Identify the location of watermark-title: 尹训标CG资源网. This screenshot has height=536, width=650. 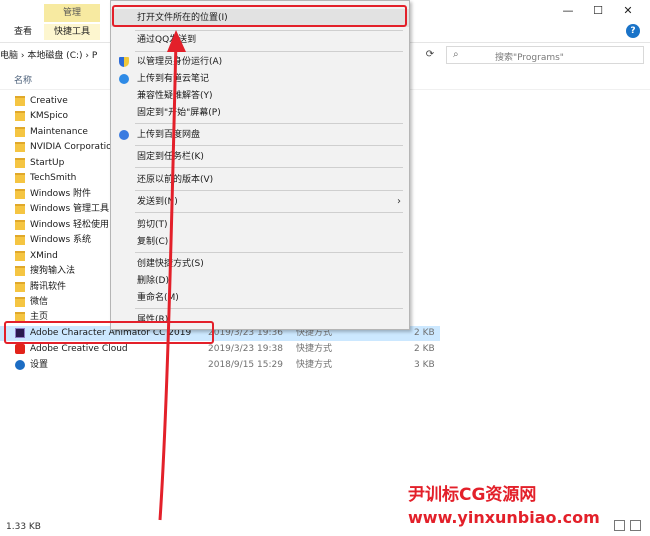
(472, 495).